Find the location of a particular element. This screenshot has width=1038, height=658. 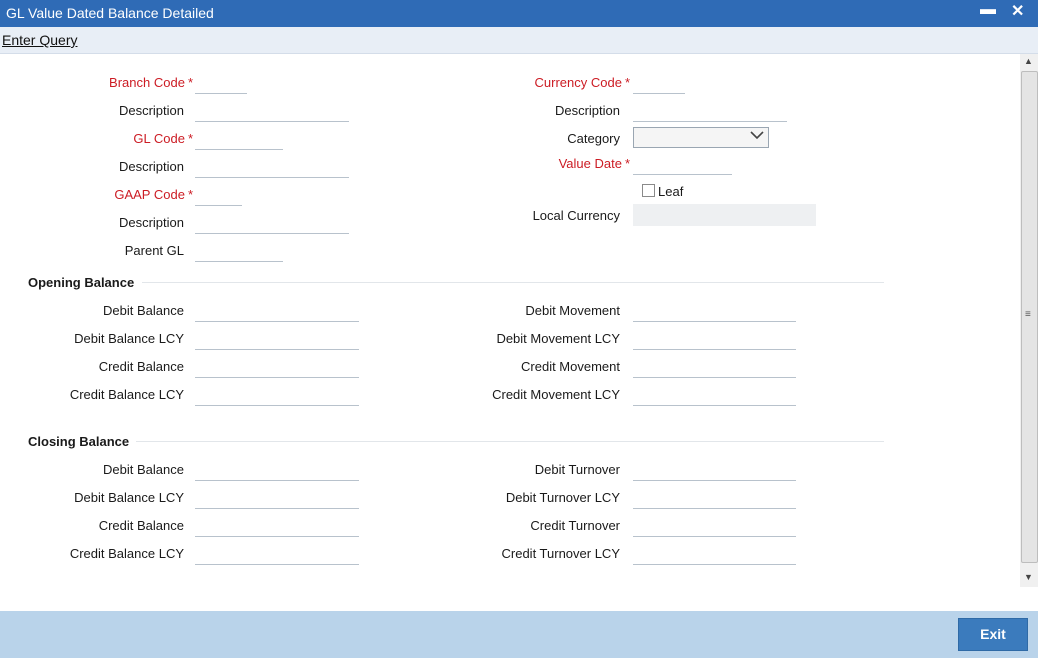

debit-movement-input is located at coordinates (714, 311).